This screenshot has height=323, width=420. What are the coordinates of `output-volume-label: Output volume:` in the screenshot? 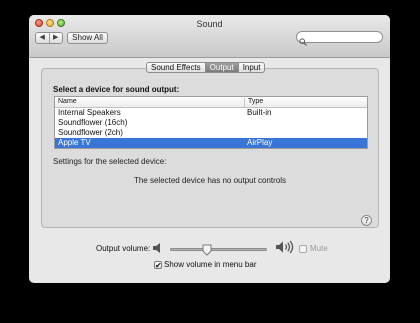 It's located at (123, 248).